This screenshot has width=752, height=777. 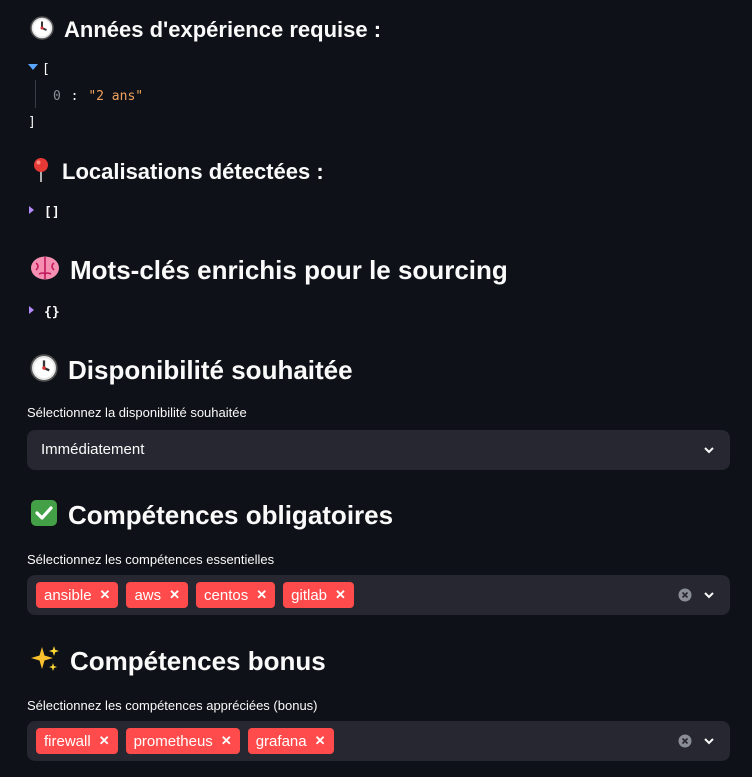 I want to click on availability-heading: Disponibilité souhaitée, so click(x=191, y=370).